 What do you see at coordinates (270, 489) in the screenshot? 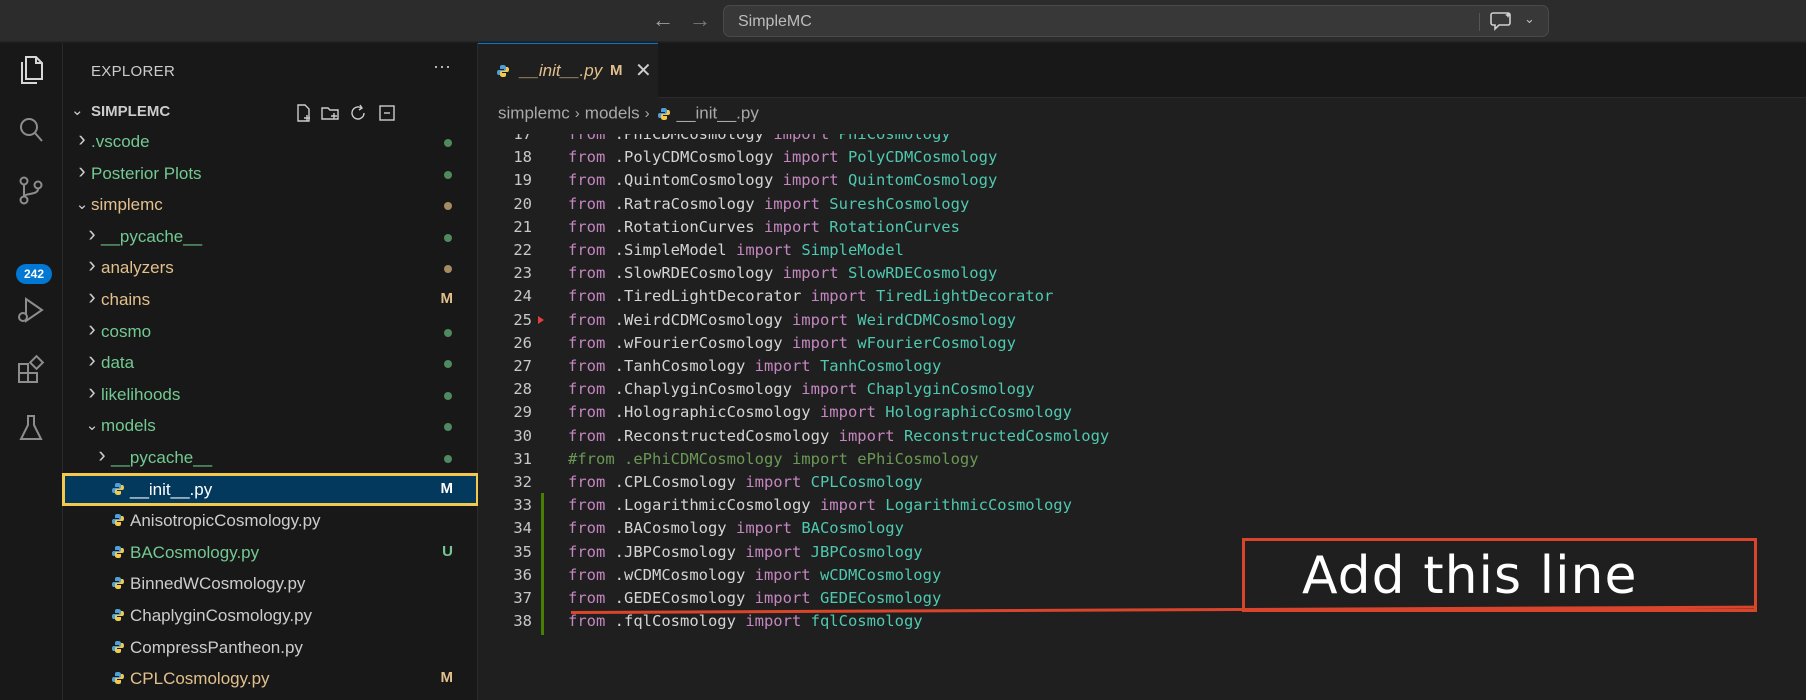
I see `tree-file: __init__.py M` at bounding box center [270, 489].